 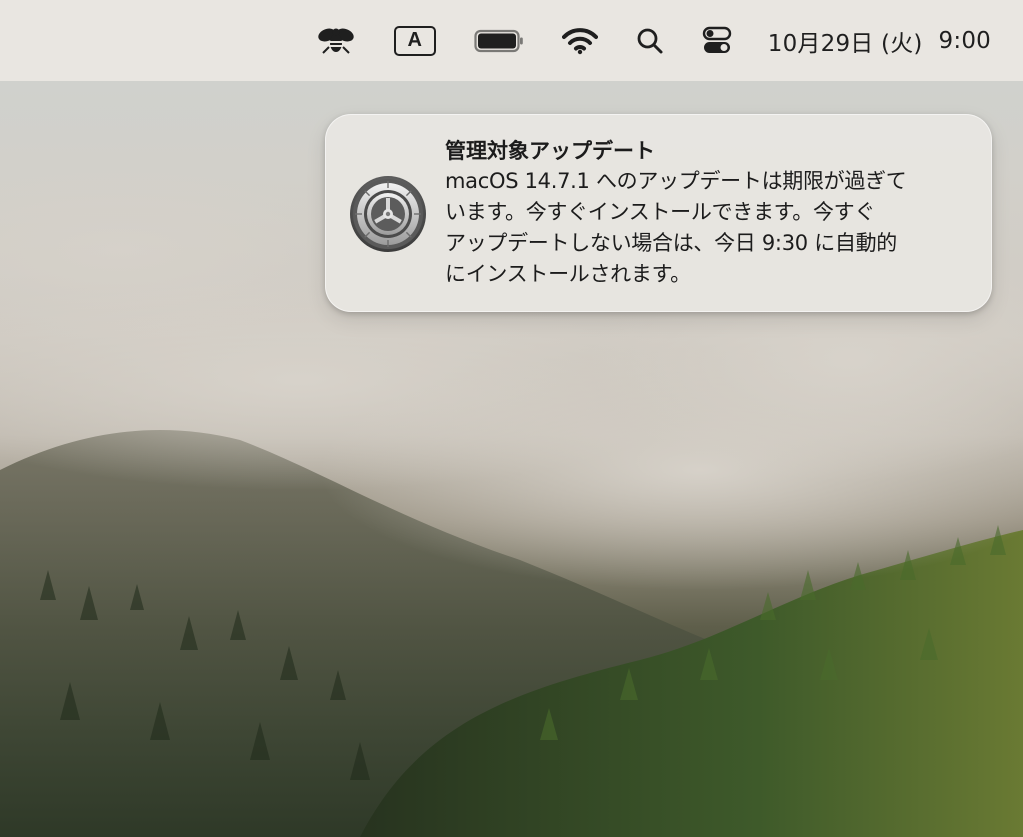 What do you see at coordinates (550, 151) in the screenshot?
I see `notification-title: 管理対象アップデート` at bounding box center [550, 151].